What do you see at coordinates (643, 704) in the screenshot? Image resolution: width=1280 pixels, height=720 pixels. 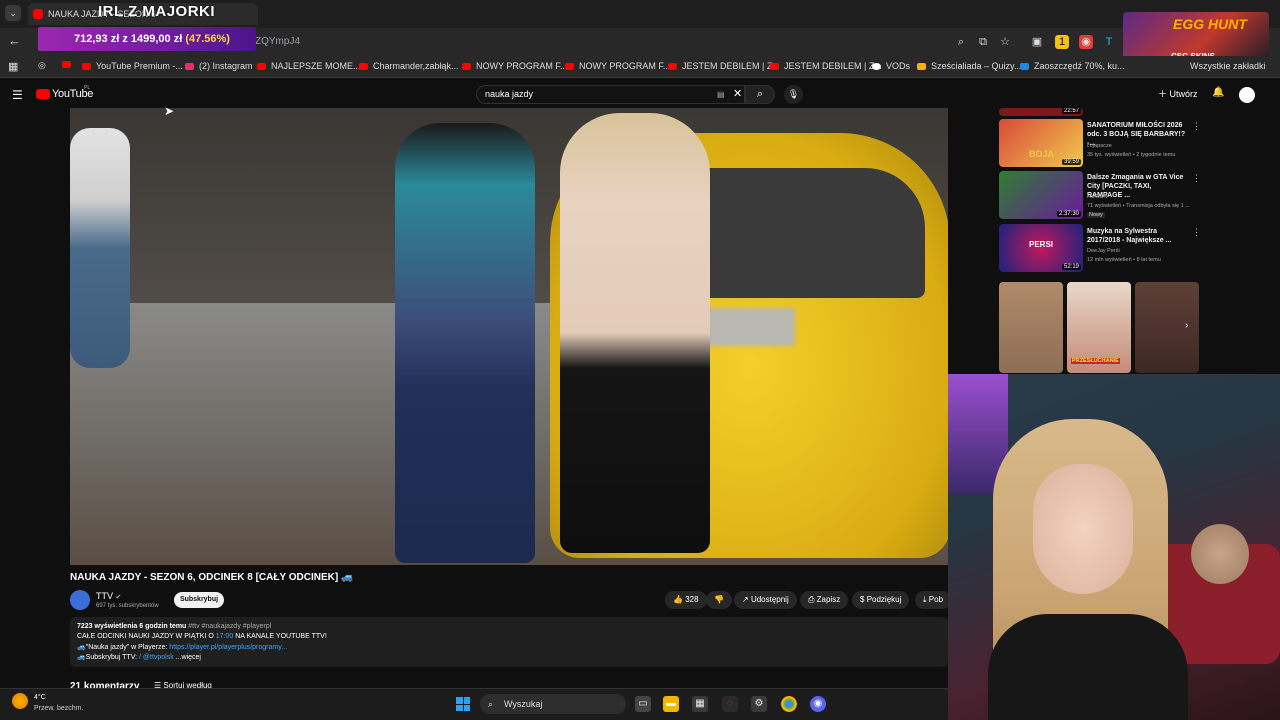 I see `task-view-icon: ▭` at bounding box center [643, 704].